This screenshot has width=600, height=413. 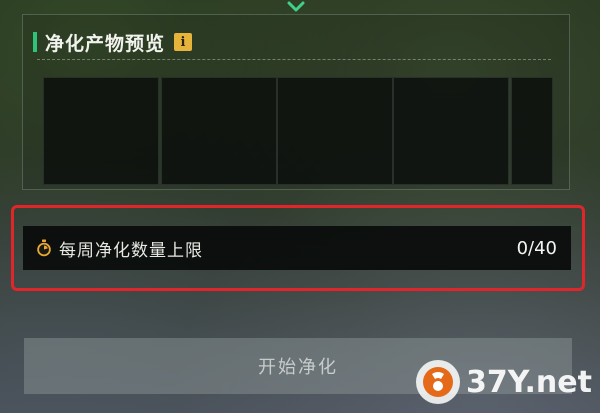 I want to click on weekly-limit-bar: 每周净化数量上限 0/40, so click(x=297, y=248).